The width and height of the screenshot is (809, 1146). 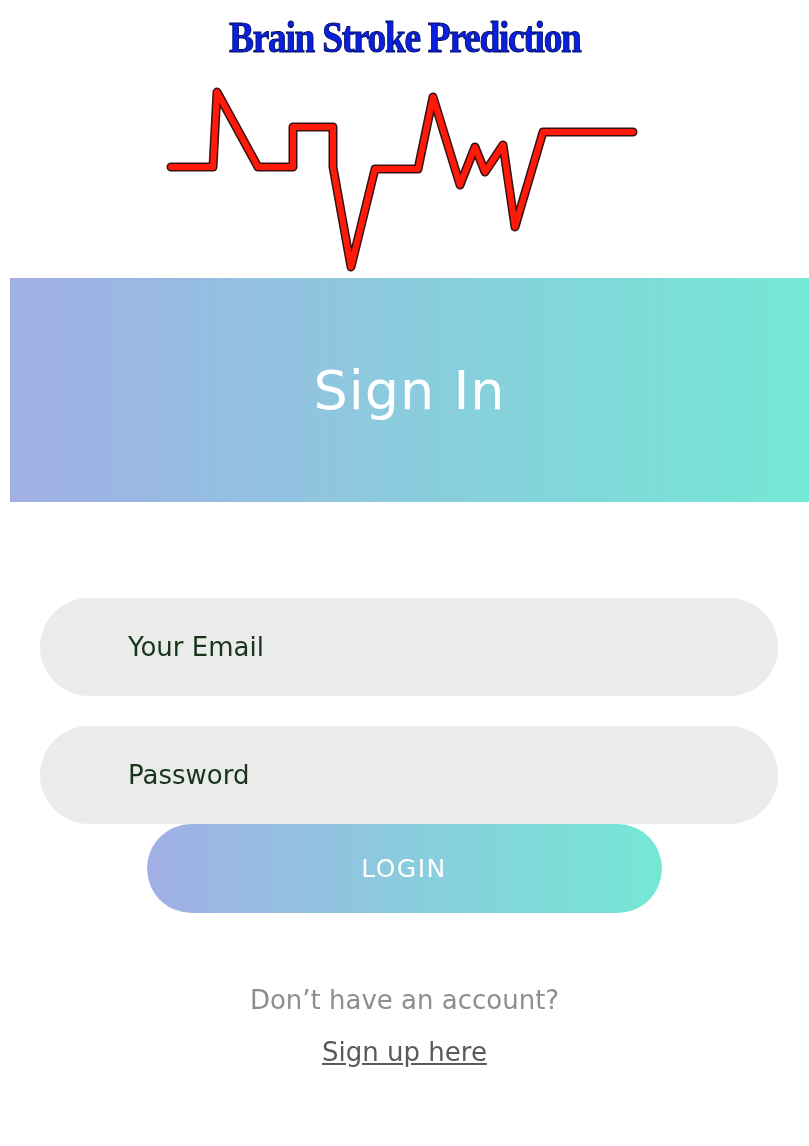 What do you see at coordinates (409, 390) in the screenshot?
I see `sign-in-heading: Sign In` at bounding box center [409, 390].